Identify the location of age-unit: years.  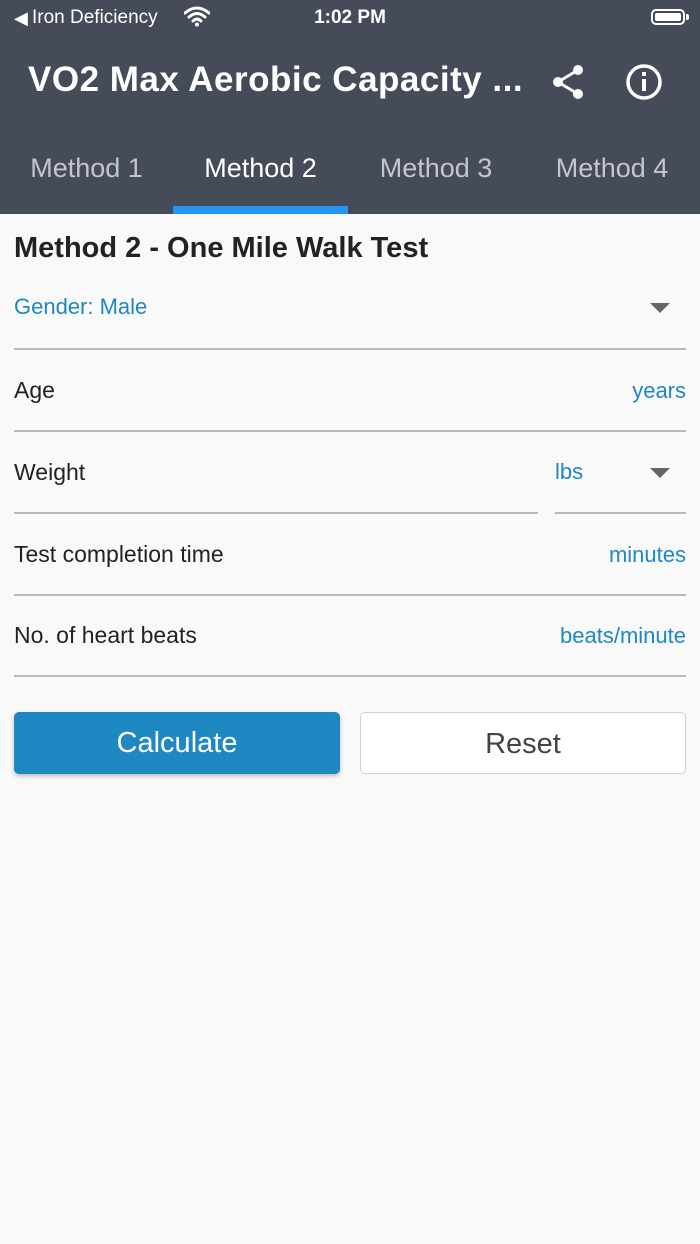
(659, 390).